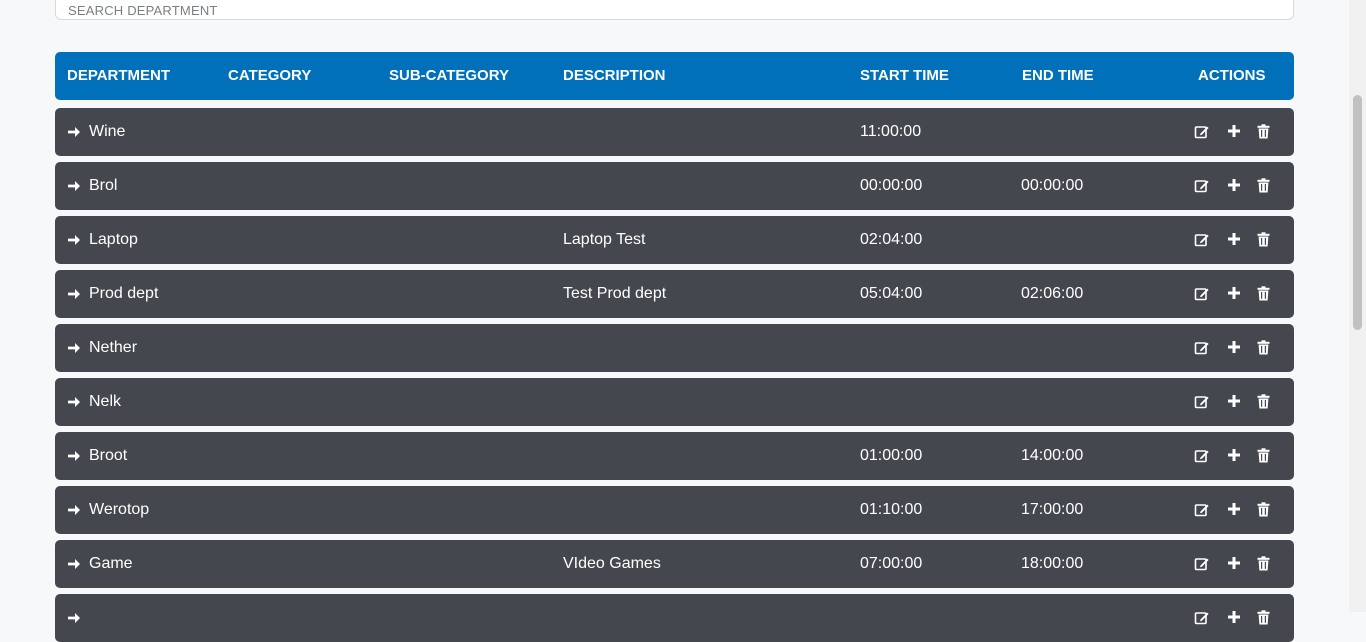  I want to click on cell-department: Laptop, so click(113, 239).